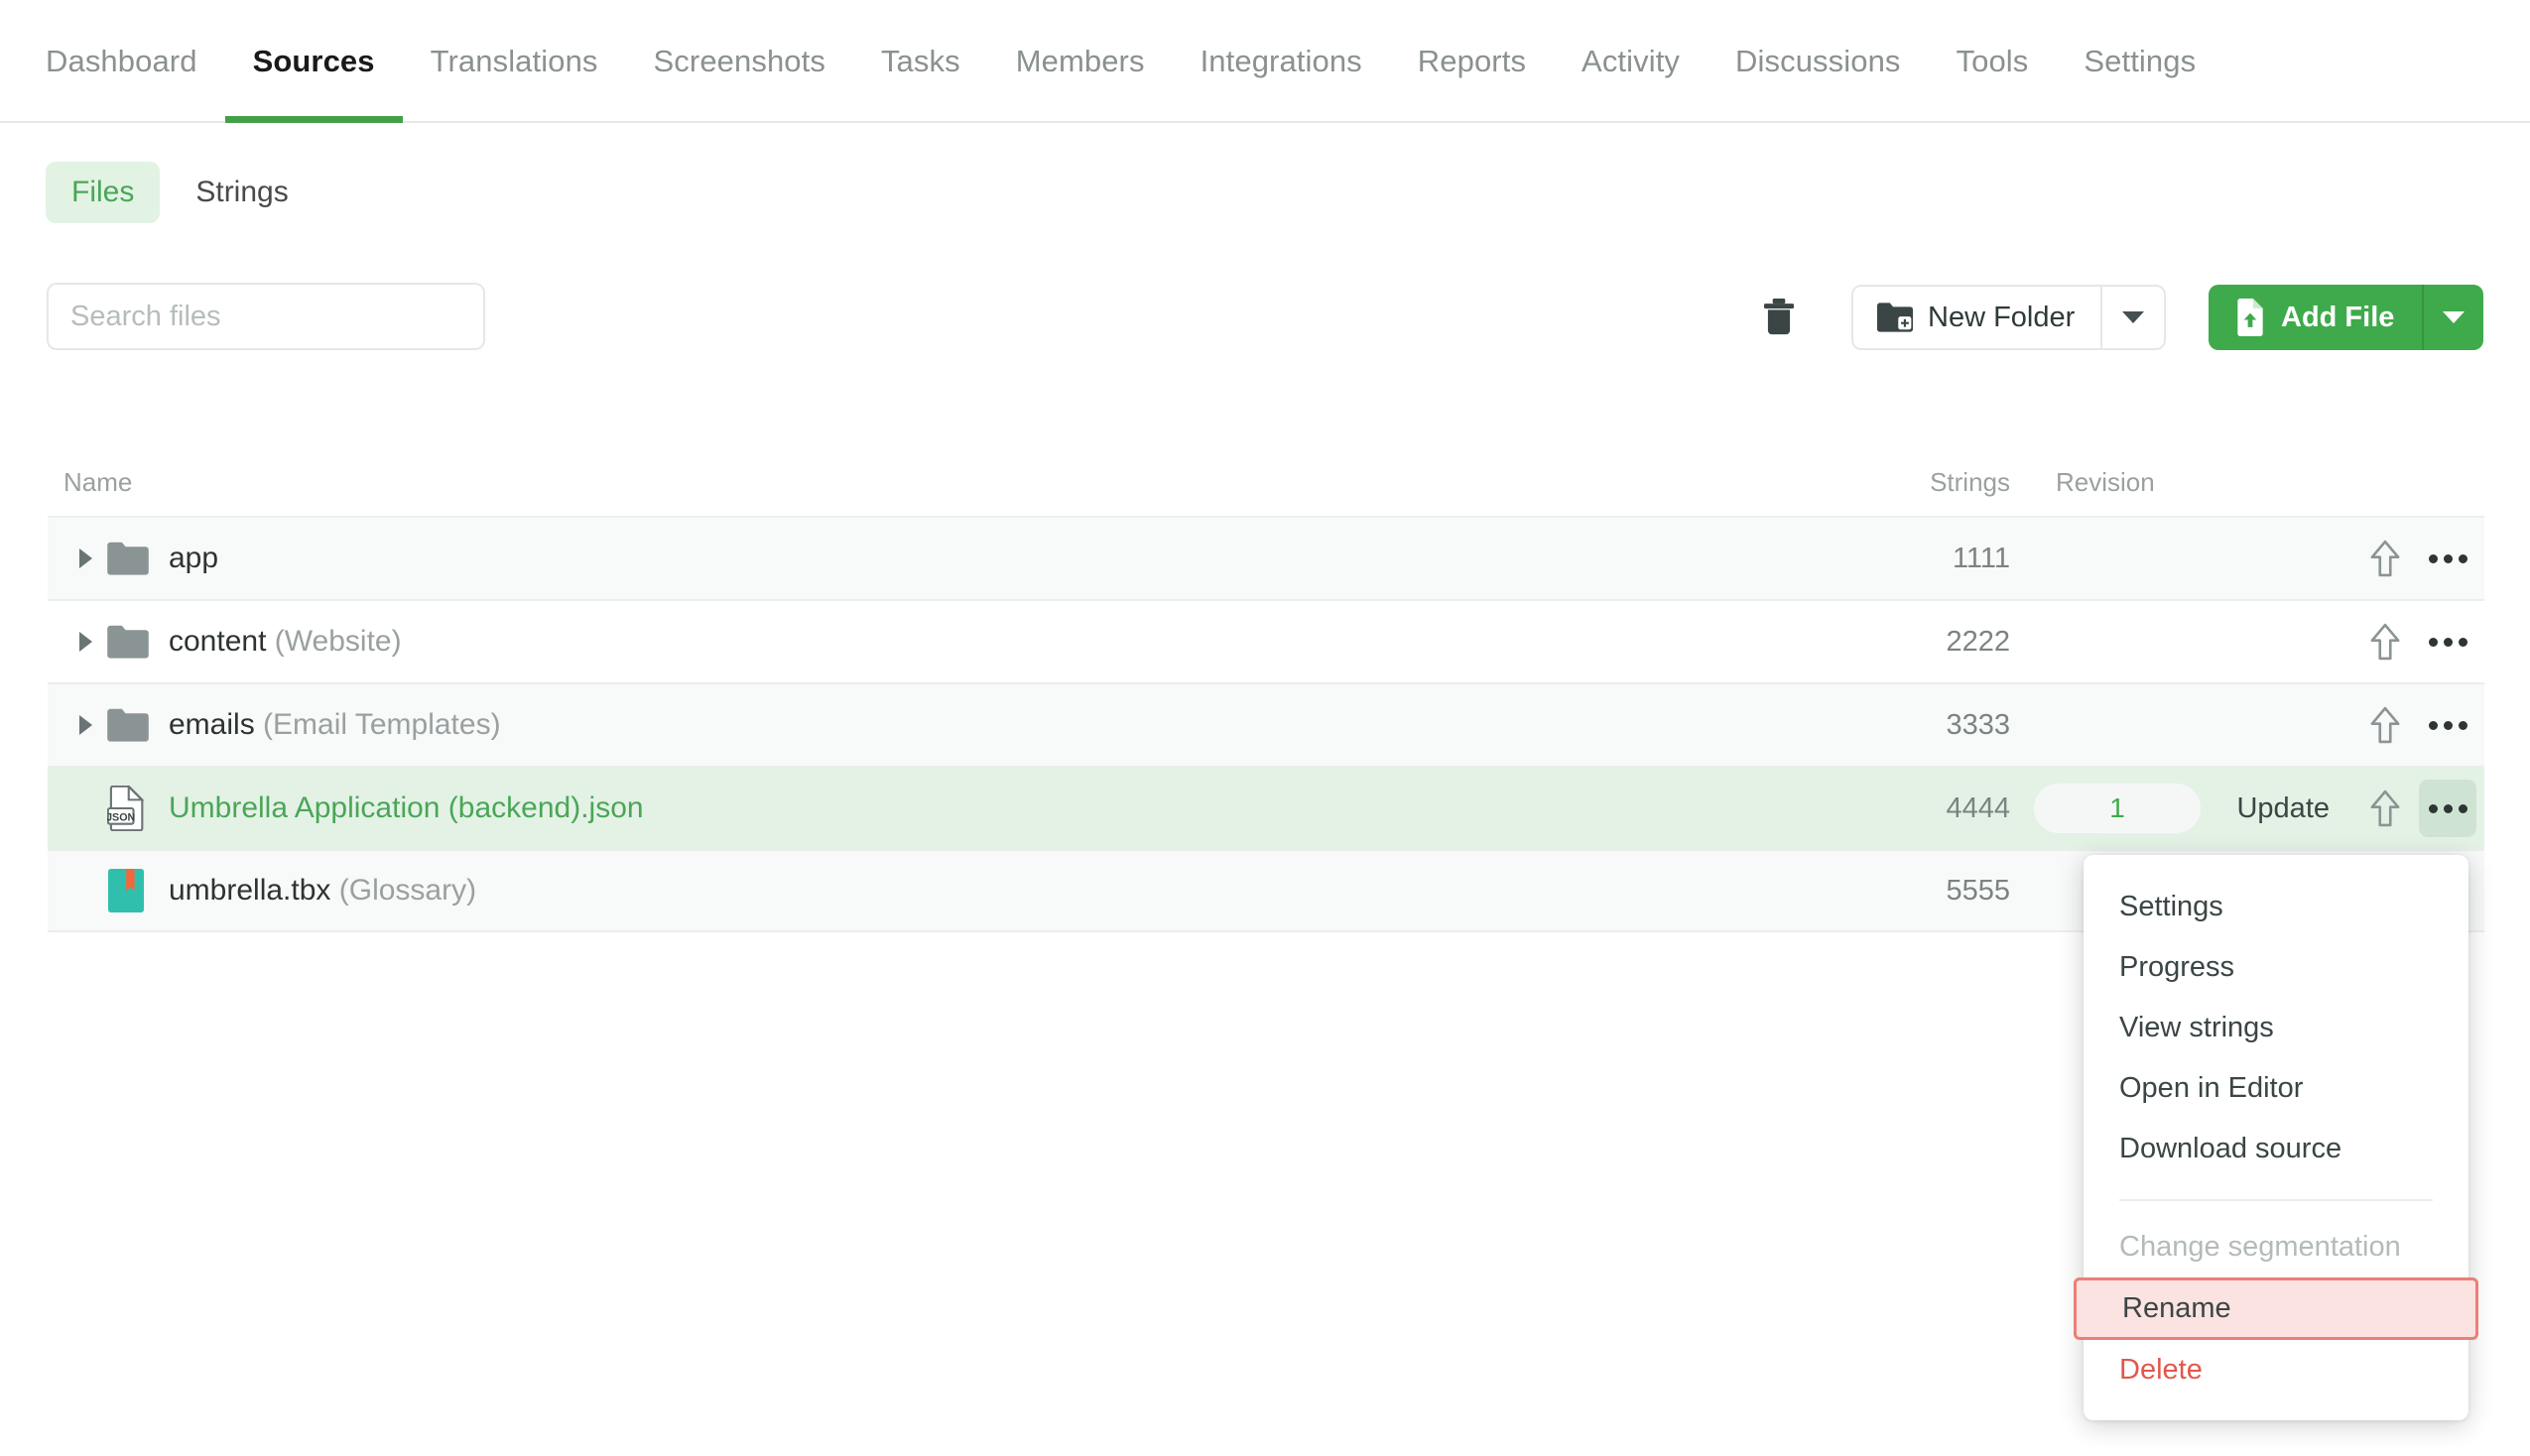  I want to click on nav-item-dashboard: Dashboard, so click(135, 61).